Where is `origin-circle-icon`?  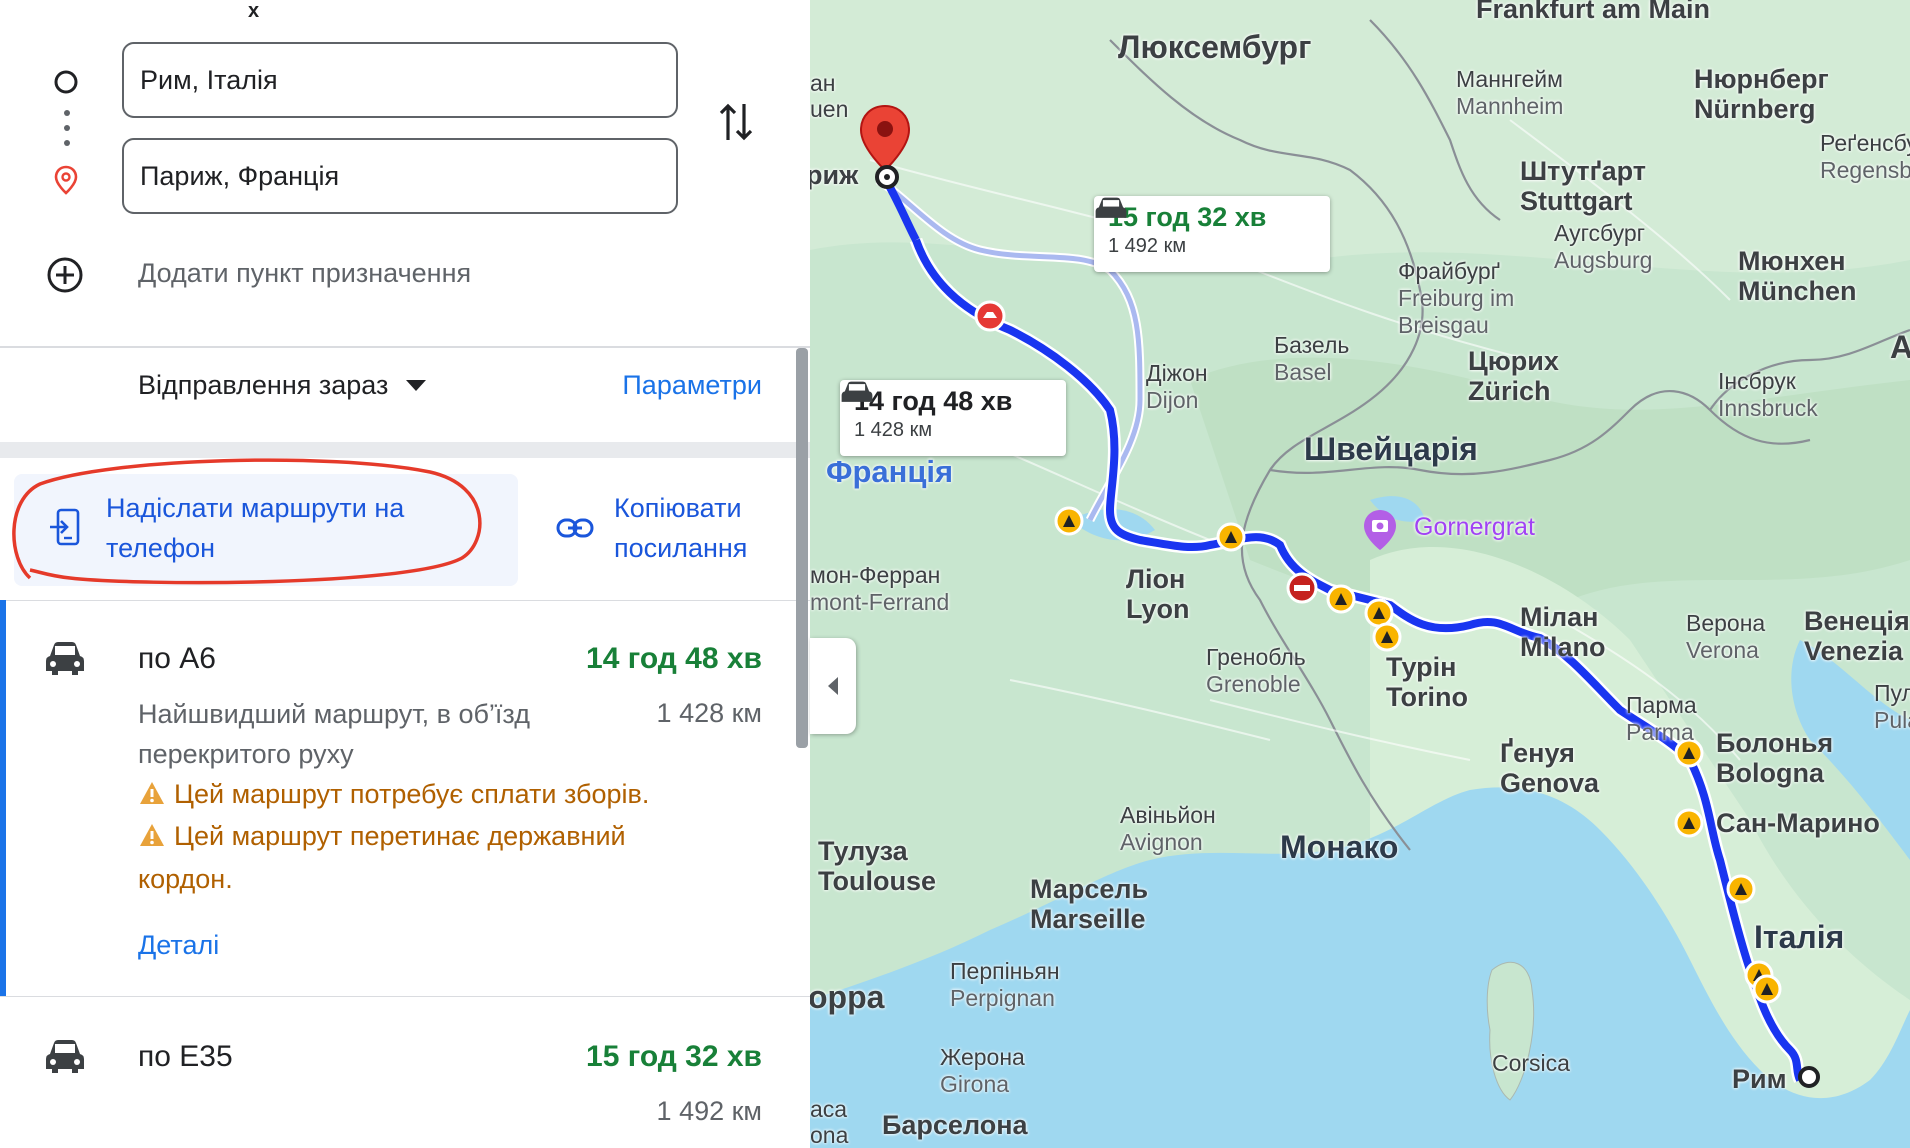 origin-circle-icon is located at coordinates (66, 82).